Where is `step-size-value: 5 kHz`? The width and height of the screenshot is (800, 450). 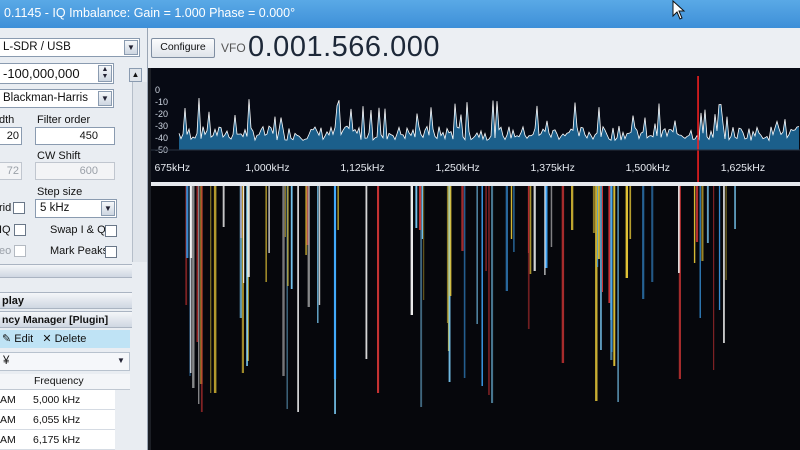 step-size-value: 5 kHz is located at coordinates (55, 208).